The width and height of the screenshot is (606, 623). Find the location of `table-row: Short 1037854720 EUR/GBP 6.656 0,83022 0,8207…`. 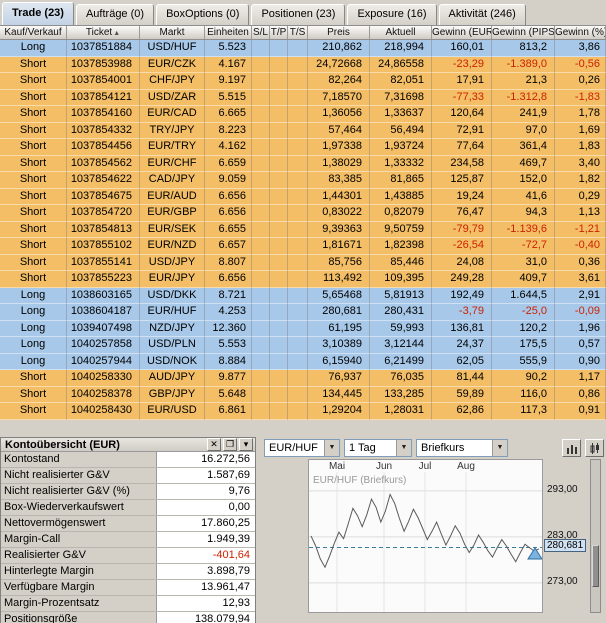

table-row: Short 1037854720 EUR/GBP 6.656 0,83022 0,8207… is located at coordinates (303, 213).